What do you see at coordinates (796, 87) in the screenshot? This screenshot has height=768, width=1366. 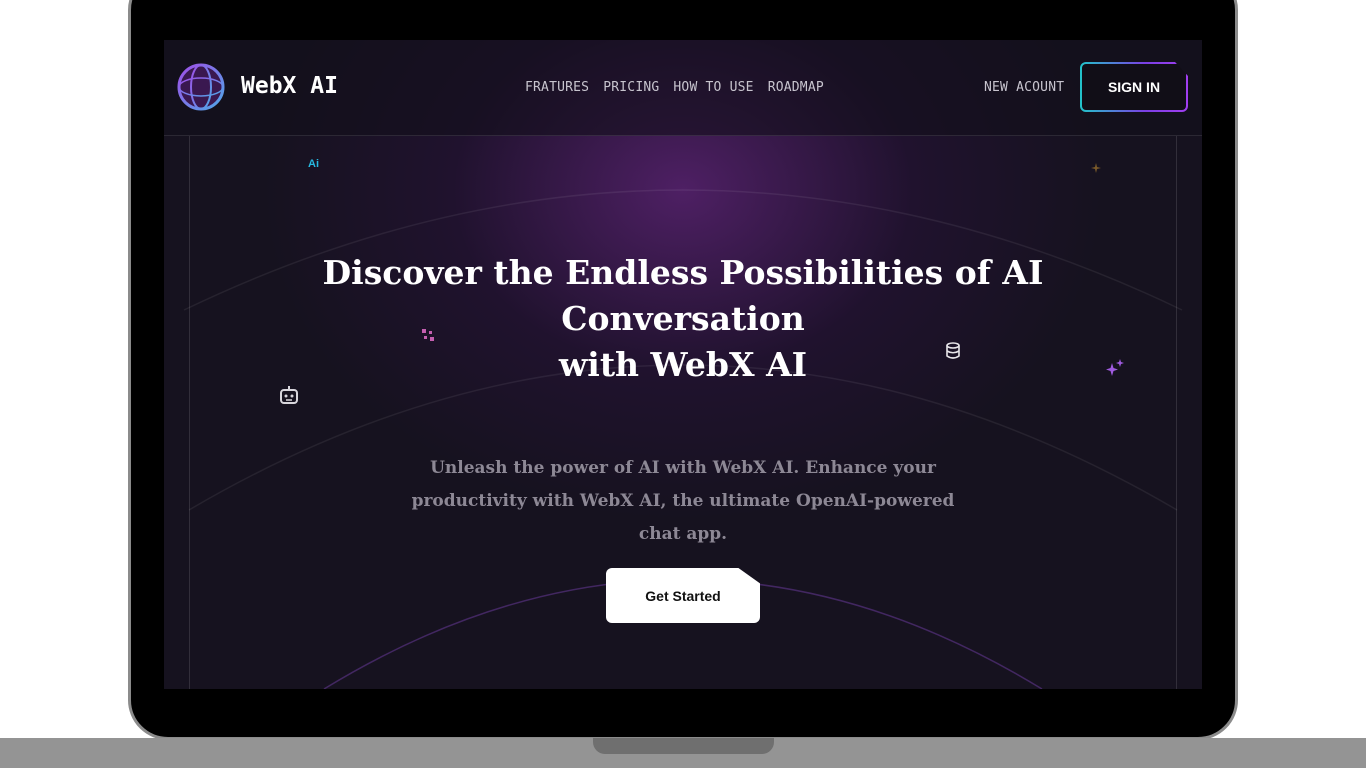 I see `nav-item-roadmap: ROADMAP` at bounding box center [796, 87].